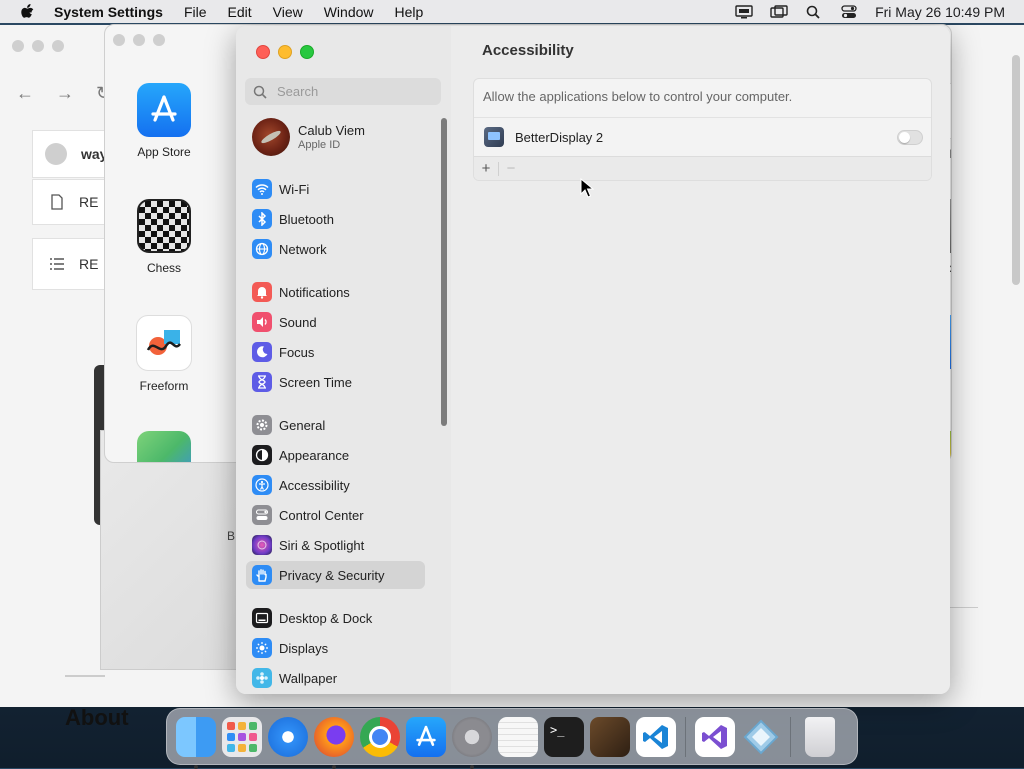  What do you see at coordinates (164, 152) in the screenshot?
I see `app-store-label: App Store` at bounding box center [164, 152].